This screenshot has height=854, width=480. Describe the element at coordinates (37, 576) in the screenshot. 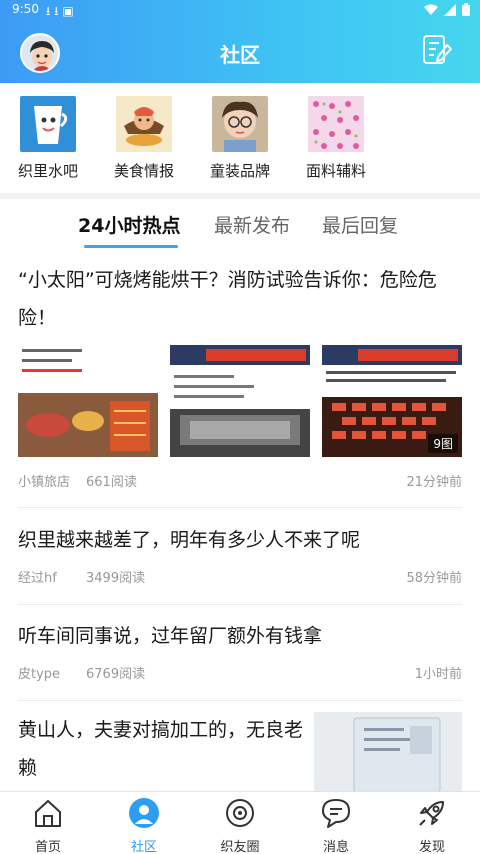

I see `post-author: 经过hf` at that location.